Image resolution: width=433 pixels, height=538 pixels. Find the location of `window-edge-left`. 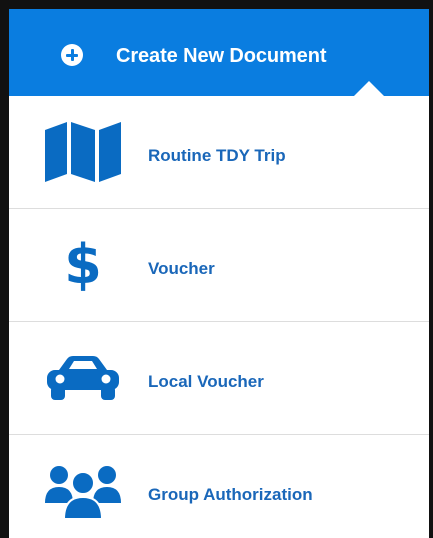

window-edge-left is located at coordinates (4, 269).